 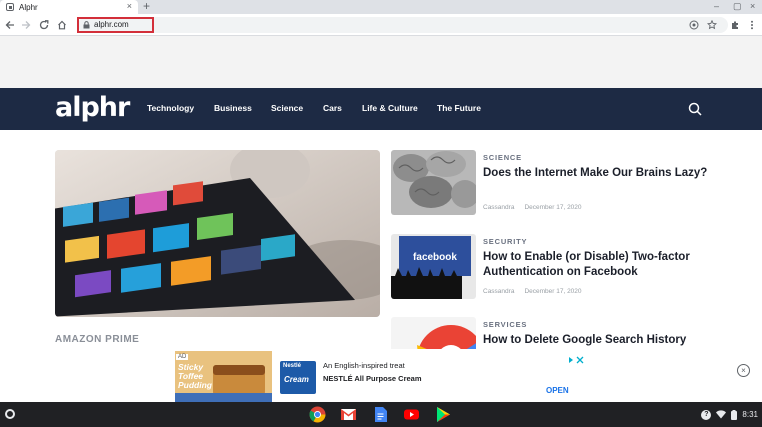 I want to click on article-category: SECURITY, so click(x=505, y=241).